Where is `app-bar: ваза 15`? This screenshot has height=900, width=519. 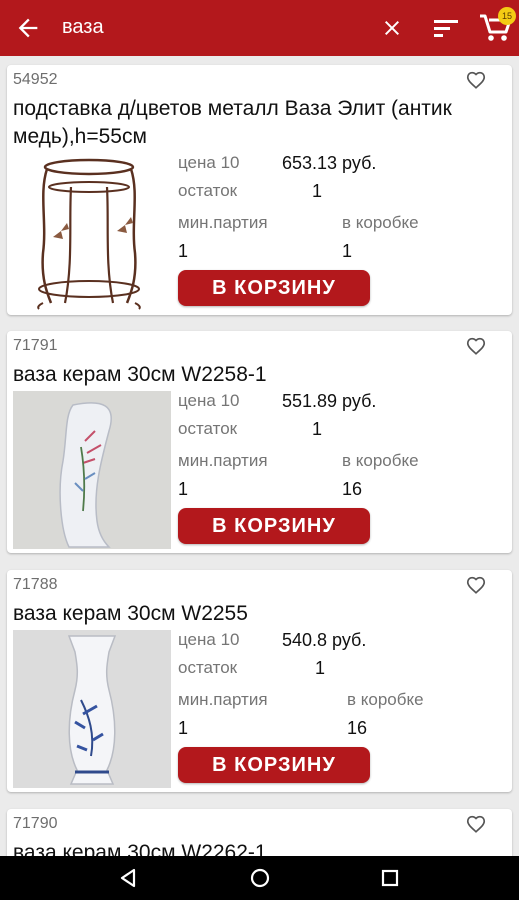
app-bar: ваза 15 is located at coordinates (259, 28).